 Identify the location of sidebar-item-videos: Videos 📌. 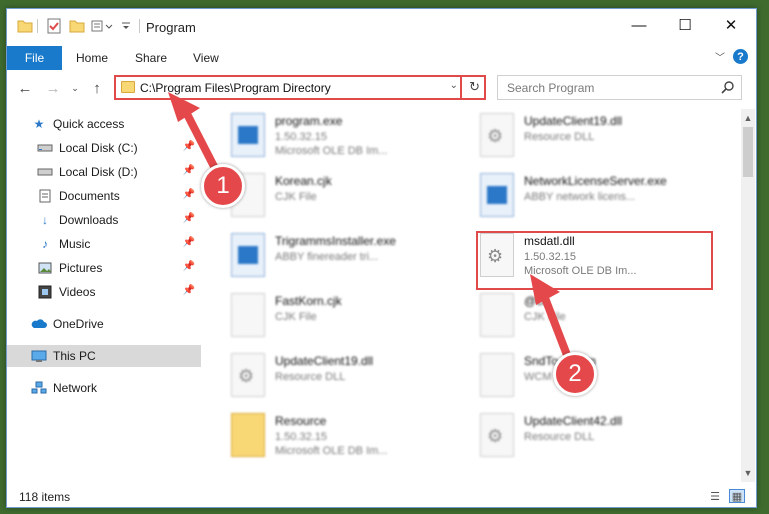
(104, 292).